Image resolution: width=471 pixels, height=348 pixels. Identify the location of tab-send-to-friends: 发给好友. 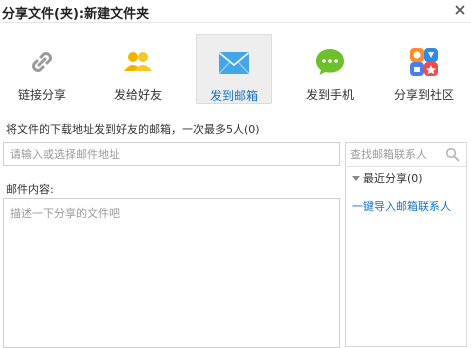
(138, 69).